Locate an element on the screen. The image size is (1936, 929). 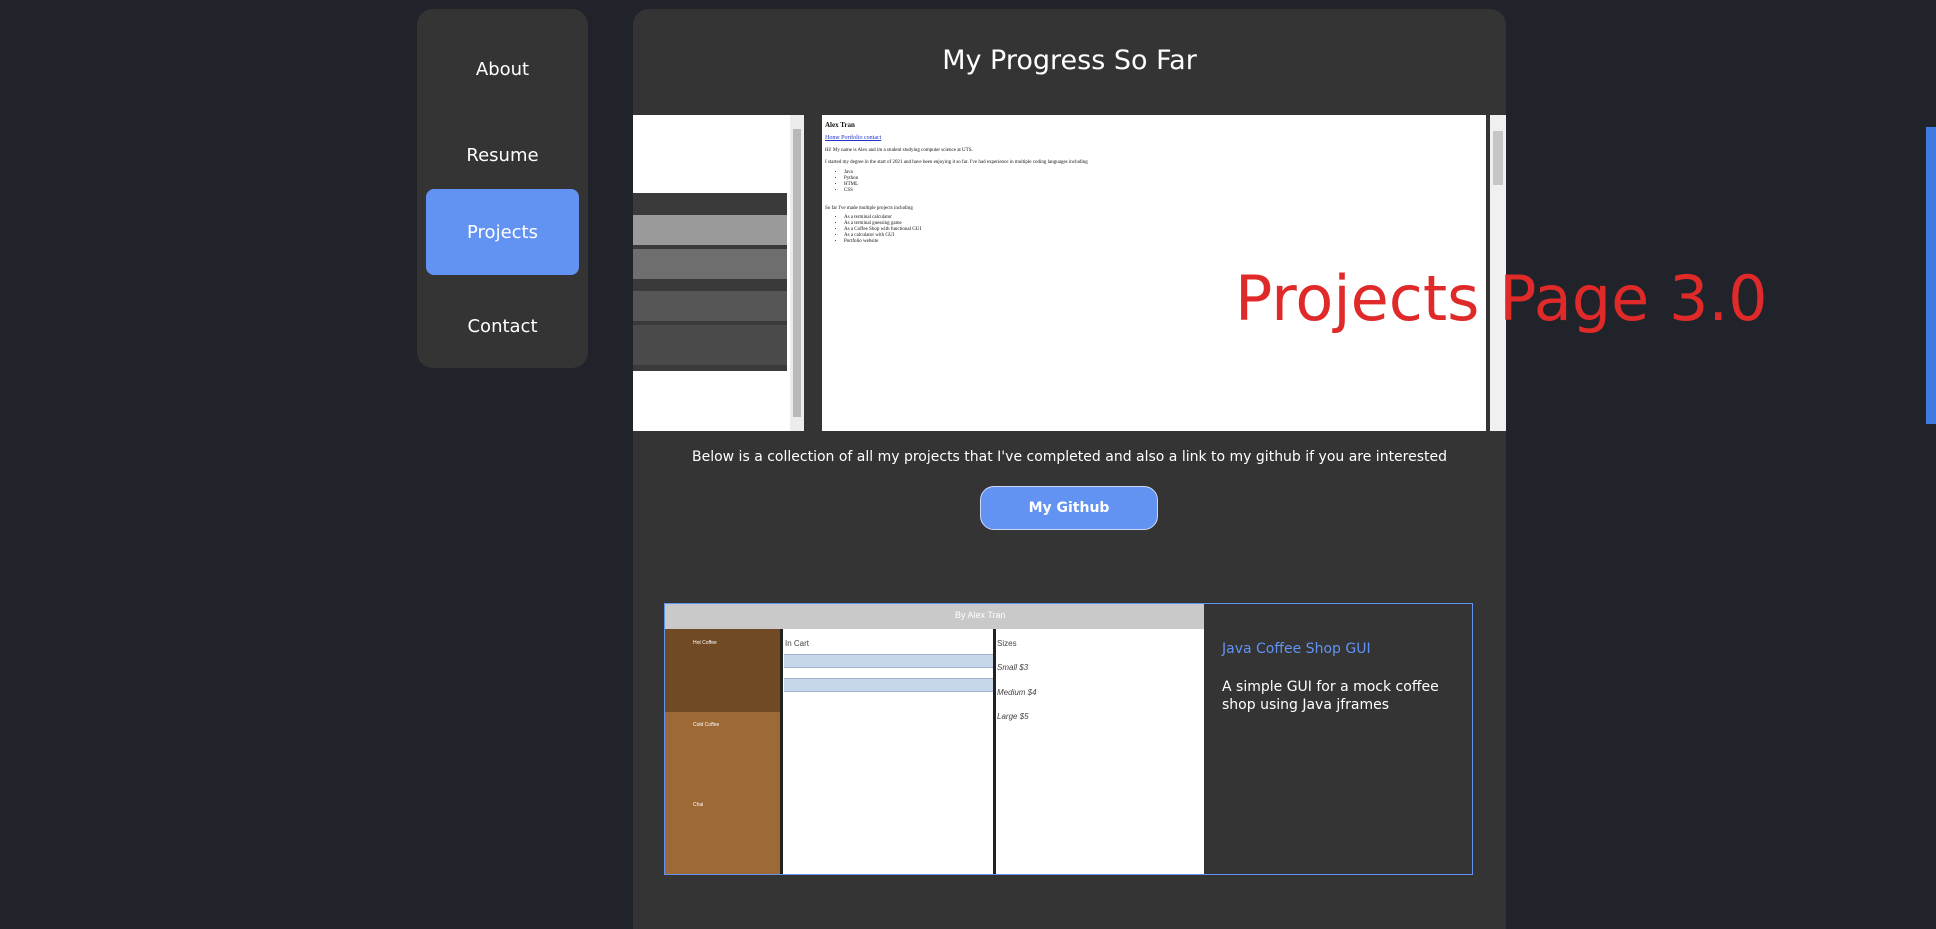
nav-item-projects: Projects is located at coordinates (502, 232).